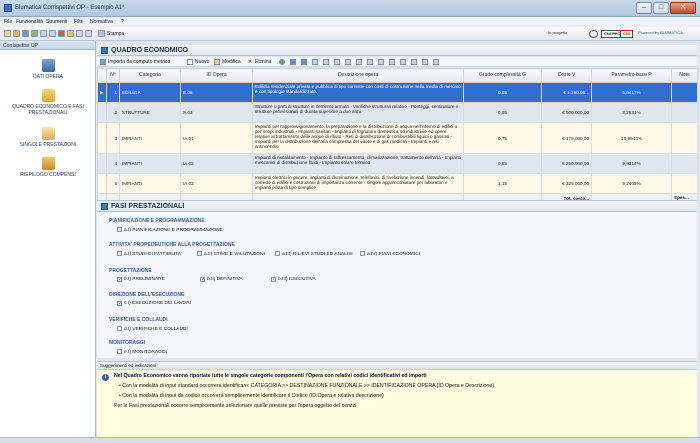  What do you see at coordinates (231, 62) in the screenshot?
I see `modifica-button: Modifica` at bounding box center [231, 62].